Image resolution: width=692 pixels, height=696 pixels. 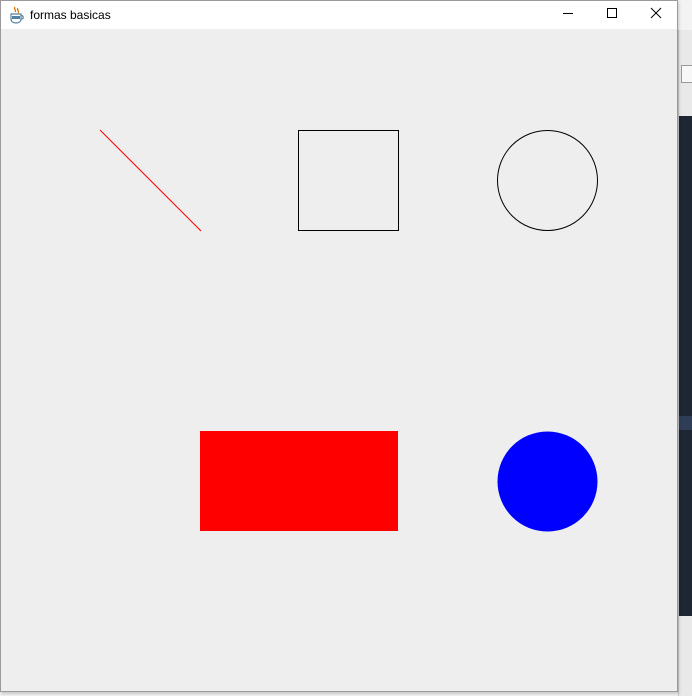 I want to click on title-bar: formas basicas, so click(x=339, y=15).